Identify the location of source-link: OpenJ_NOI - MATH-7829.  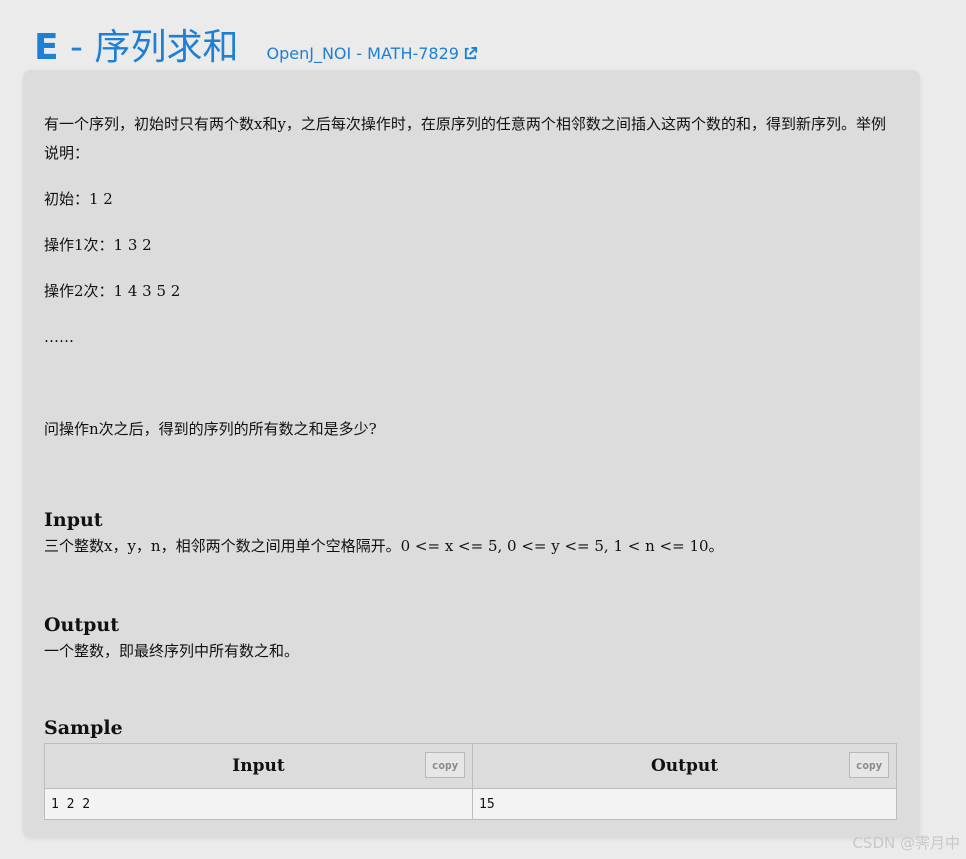
(372, 53).